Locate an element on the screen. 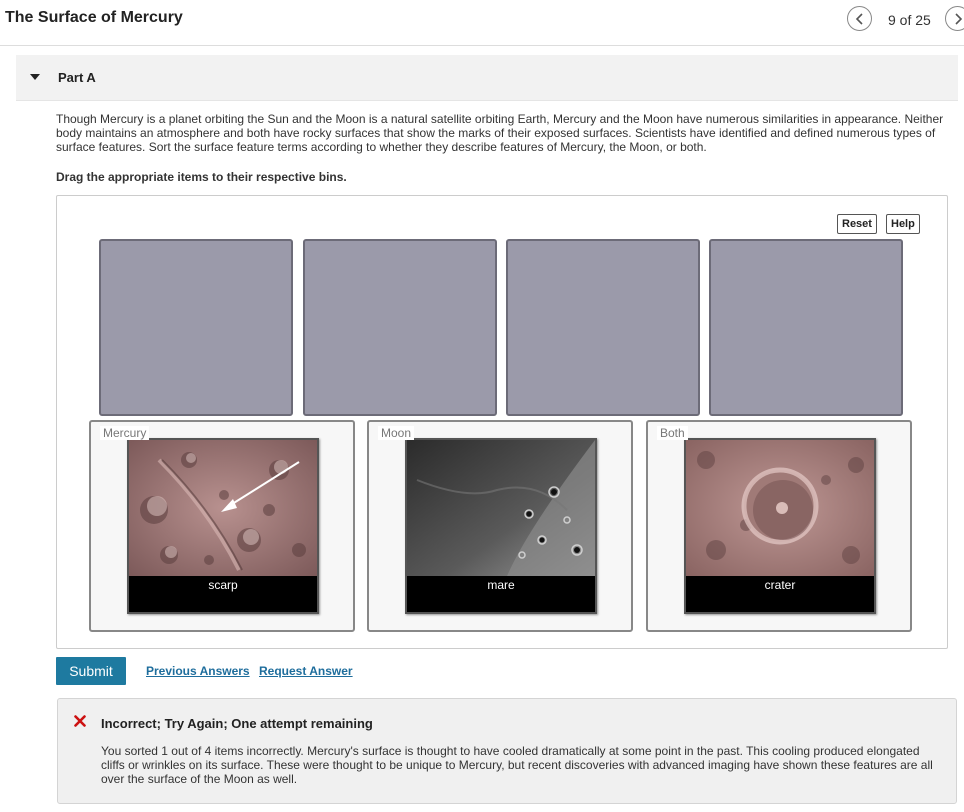 The image size is (964, 812). reset-button: Reset is located at coordinates (857, 224).